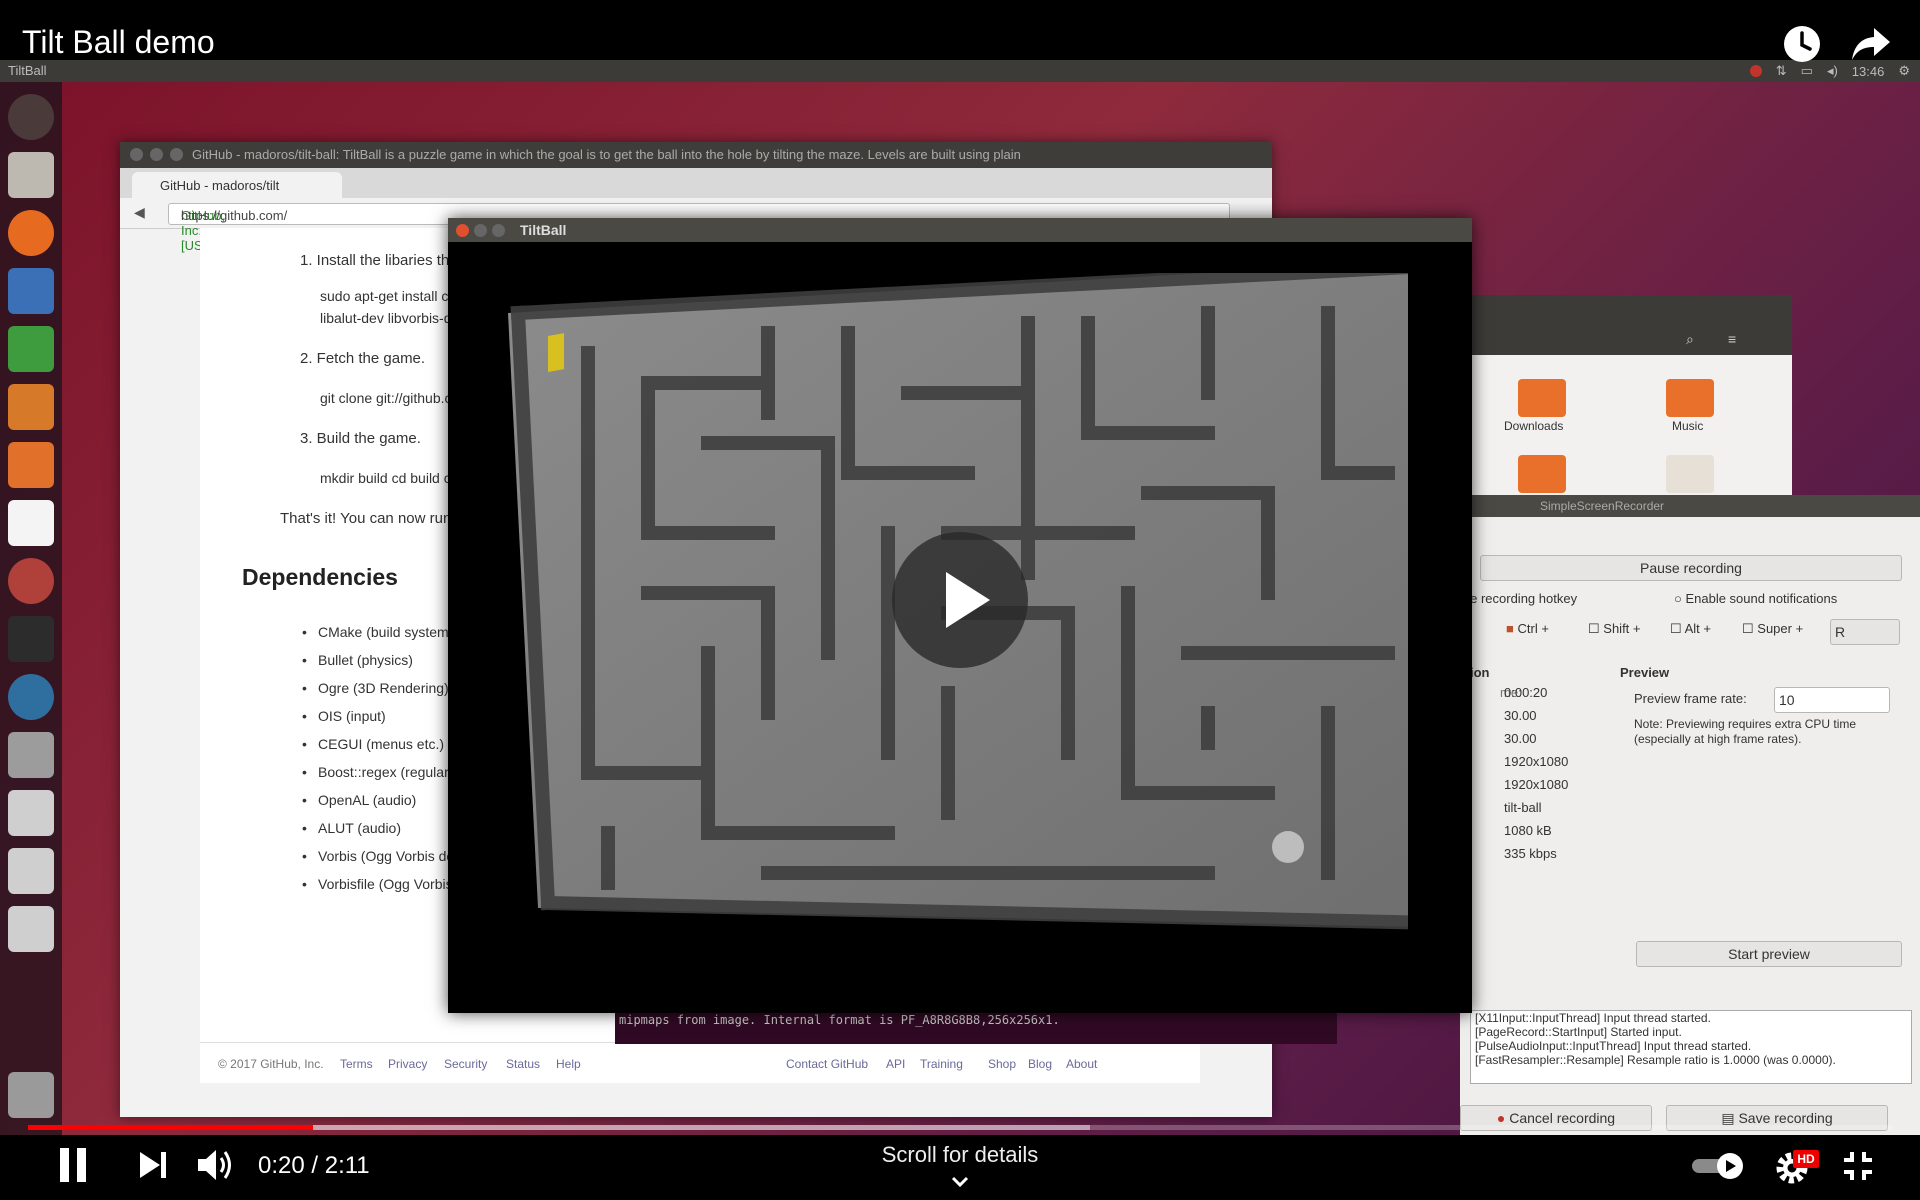 This screenshot has width=1920, height=1200. Describe the element at coordinates (357, 660) in the screenshot. I see `dependency-item: Bullet (physics)` at that location.